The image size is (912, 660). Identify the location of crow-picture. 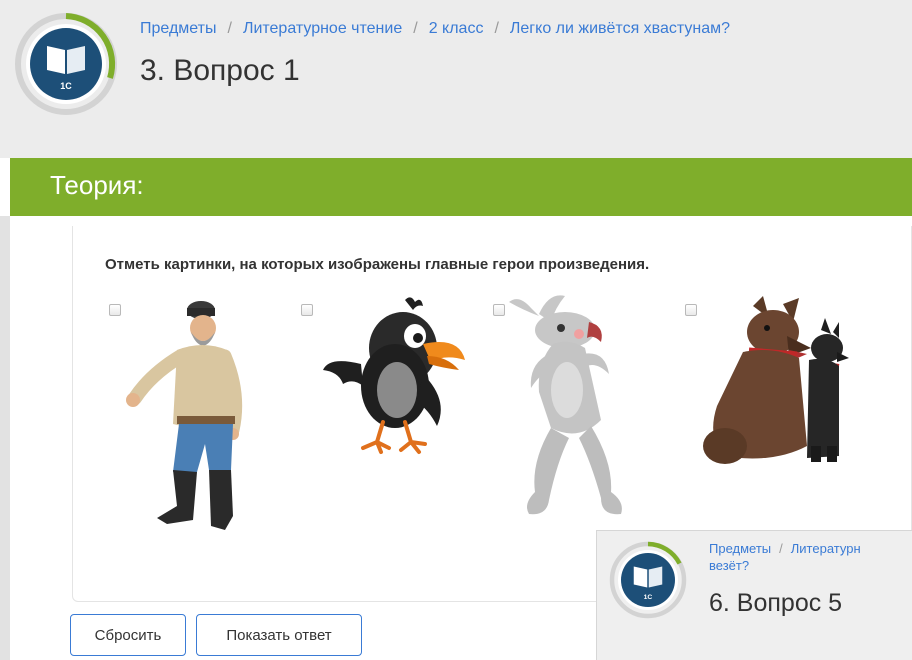
(394, 375).